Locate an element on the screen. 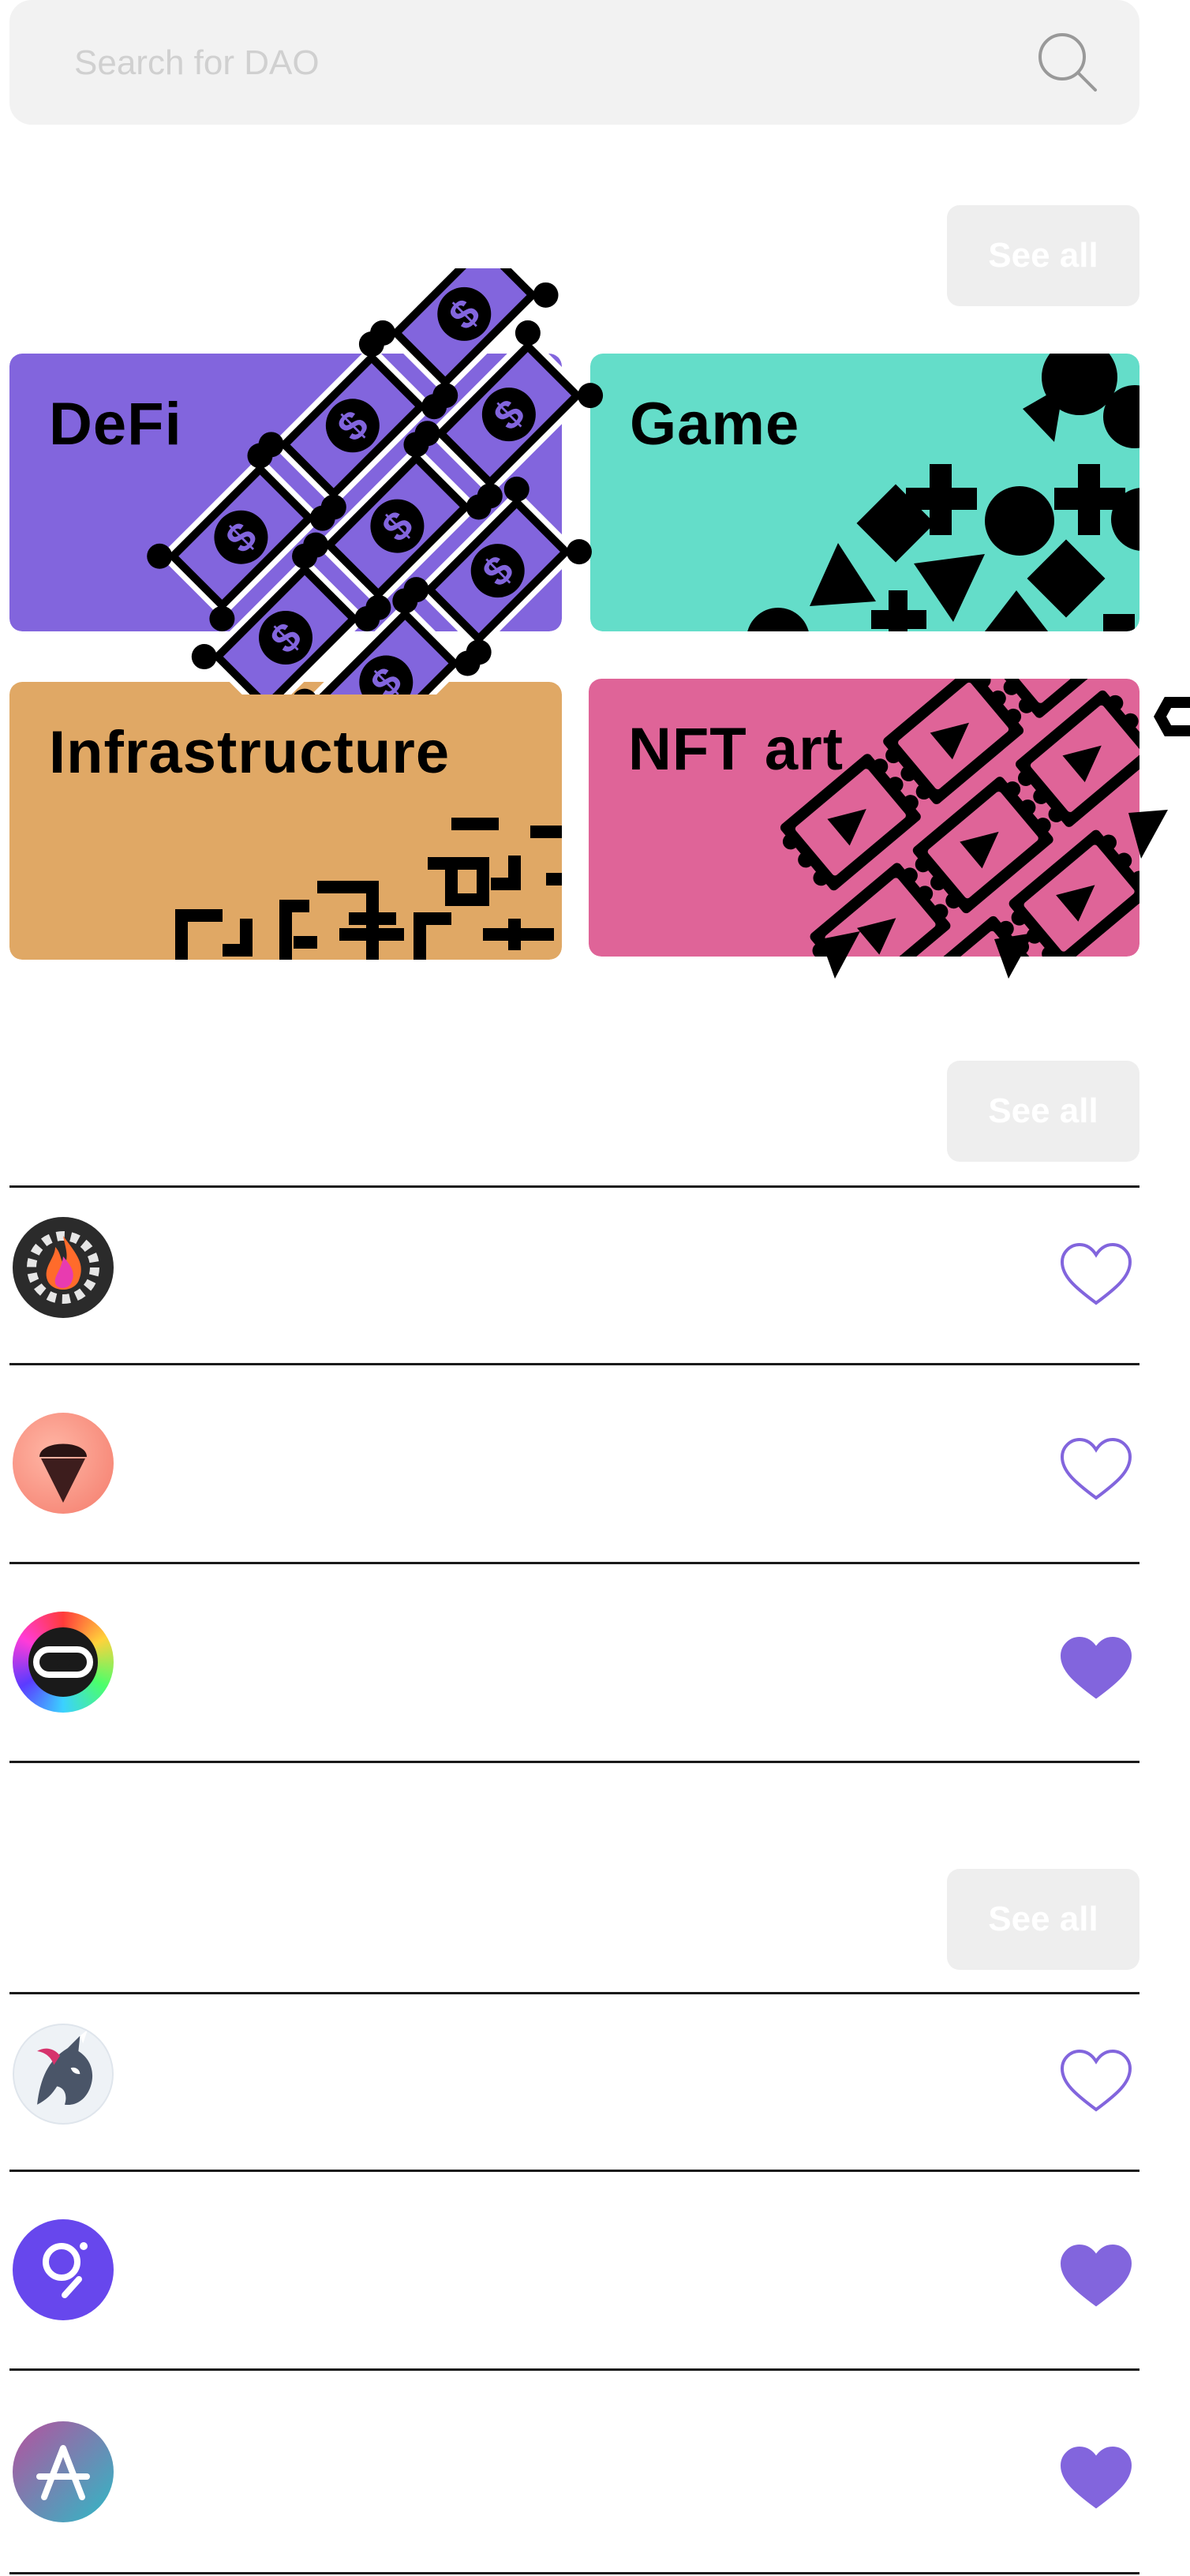 This screenshot has height=2576, width=1190. category-title: NFT art is located at coordinates (736, 749).